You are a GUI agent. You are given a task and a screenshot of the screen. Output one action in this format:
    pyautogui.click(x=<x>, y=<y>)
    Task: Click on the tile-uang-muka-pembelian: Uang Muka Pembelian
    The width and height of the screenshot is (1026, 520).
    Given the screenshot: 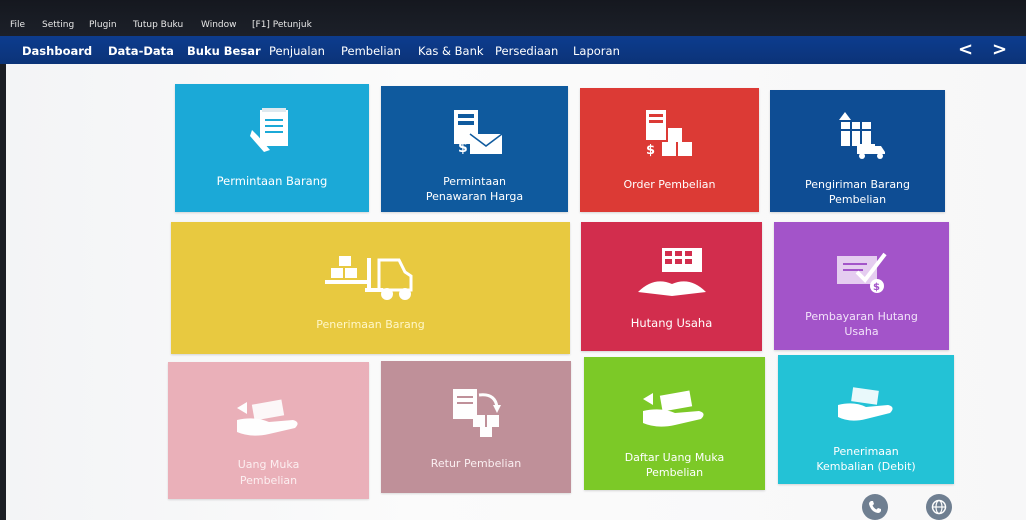 What is the action you would take?
    pyautogui.click(x=268, y=430)
    